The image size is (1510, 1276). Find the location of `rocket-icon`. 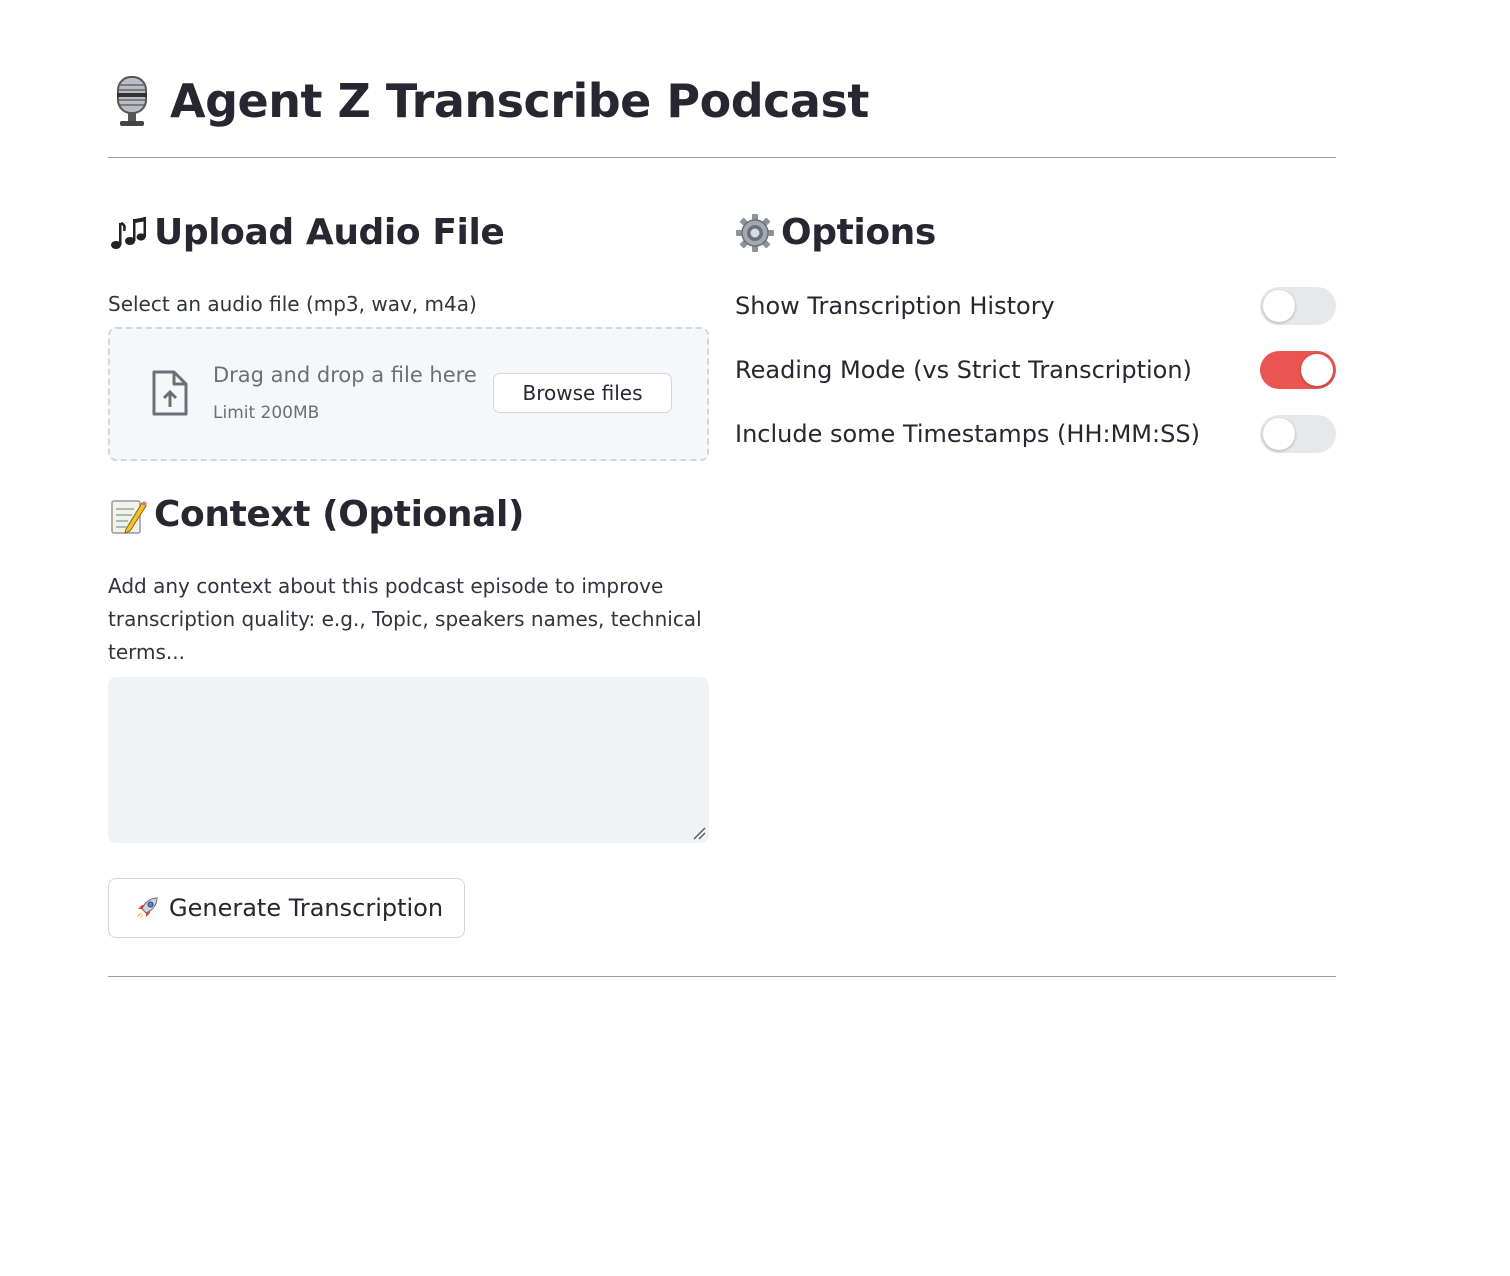

rocket-icon is located at coordinates (147, 908).